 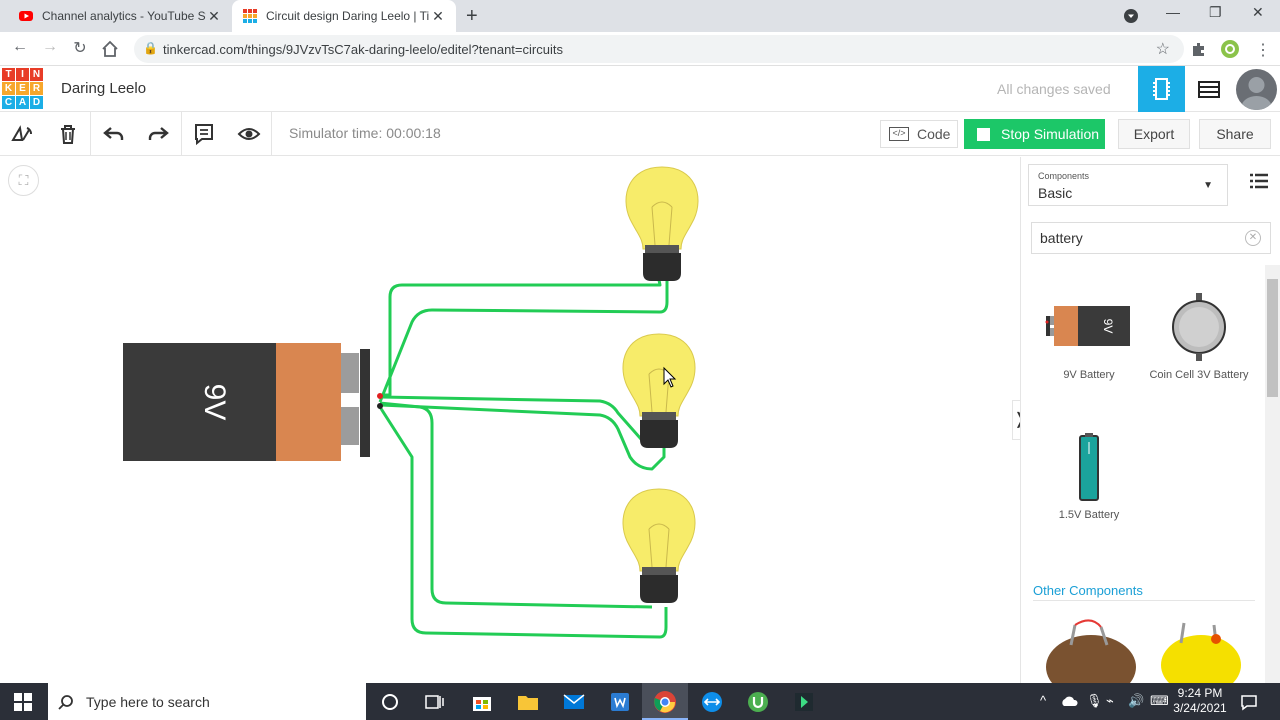 I want to click on rotate-icon, so click(x=22, y=134).